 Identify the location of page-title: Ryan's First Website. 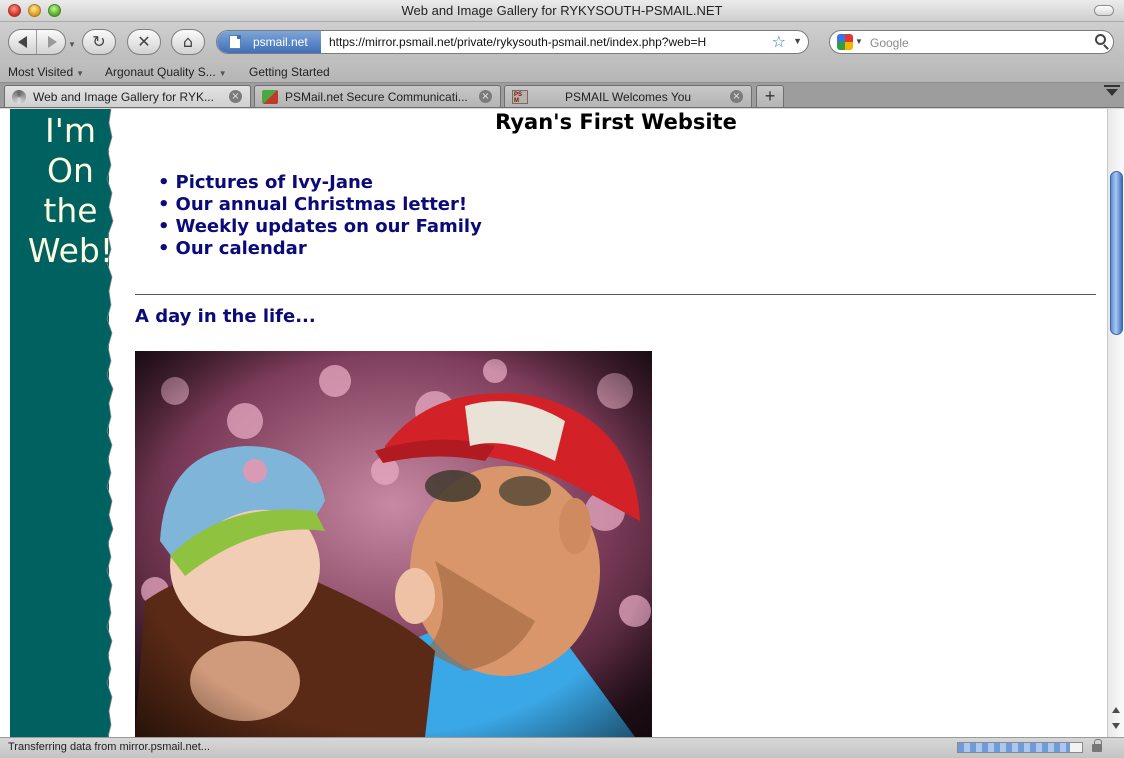
(616, 122).